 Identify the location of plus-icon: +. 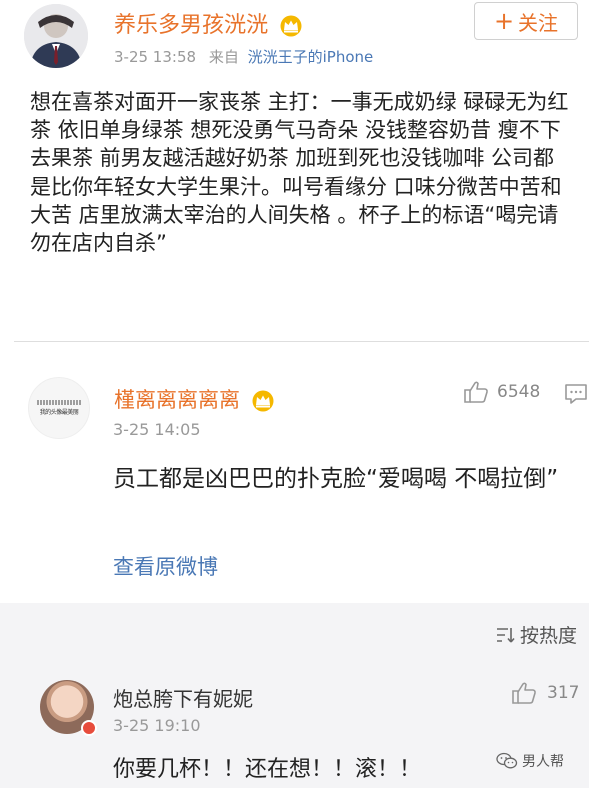
(504, 21).